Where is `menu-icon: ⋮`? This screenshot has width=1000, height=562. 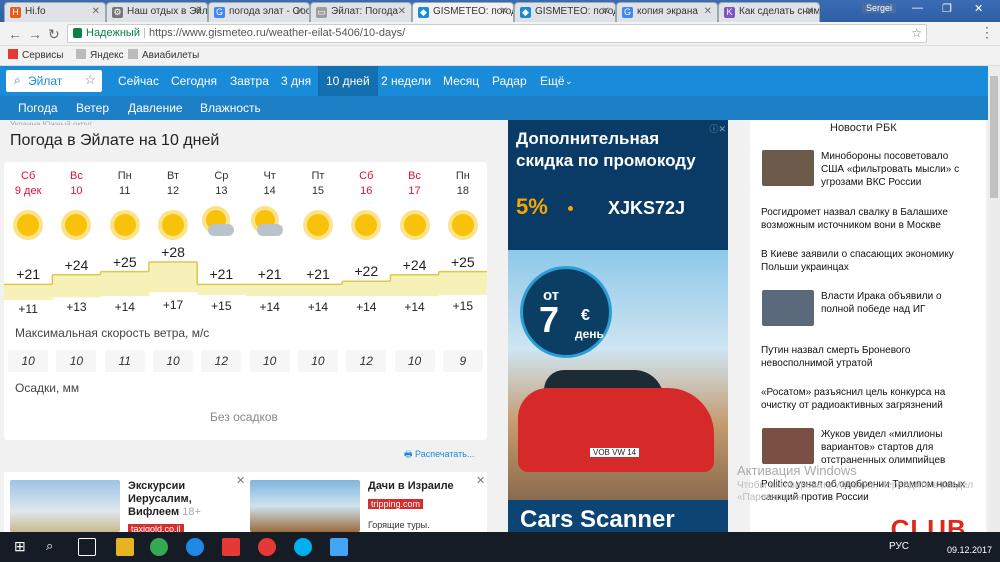 menu-icon: ⋮ is located at coordinates (987, 32).